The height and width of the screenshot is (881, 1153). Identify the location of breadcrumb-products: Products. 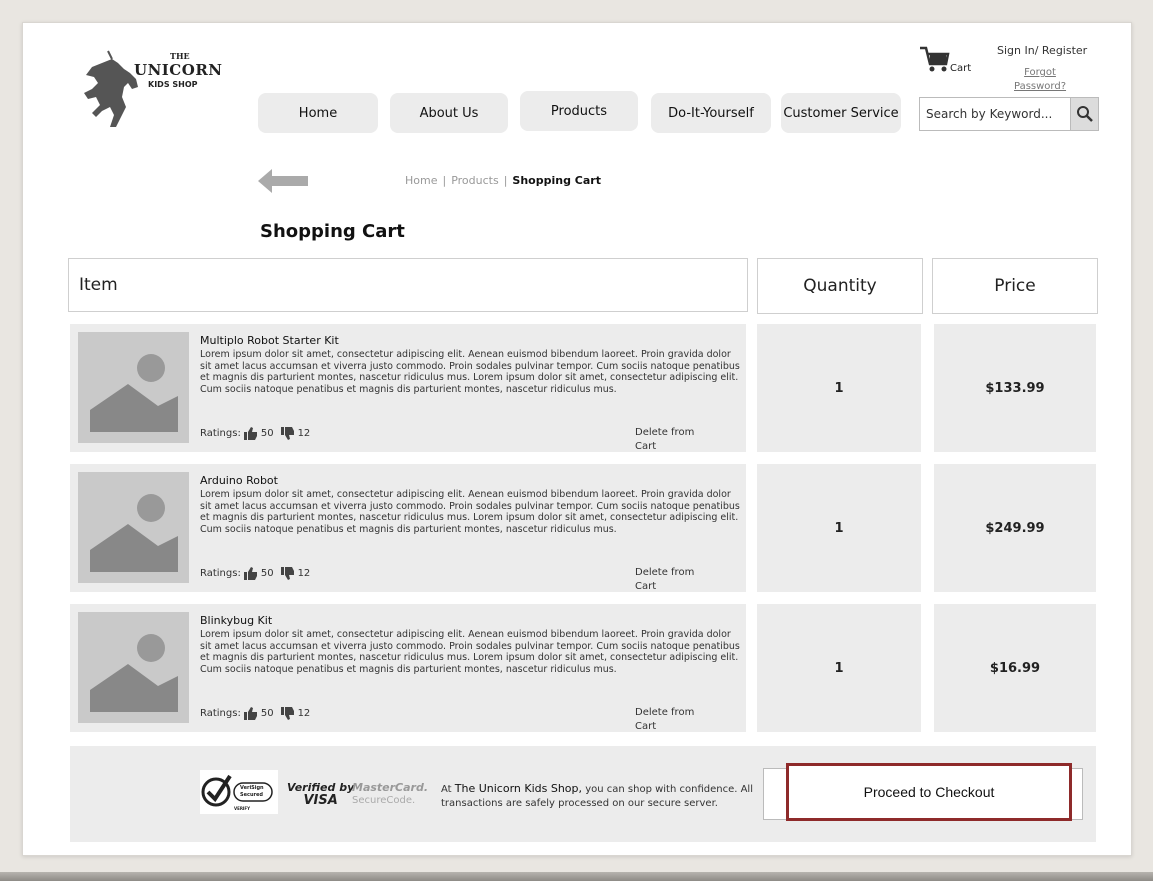
(475, 180).